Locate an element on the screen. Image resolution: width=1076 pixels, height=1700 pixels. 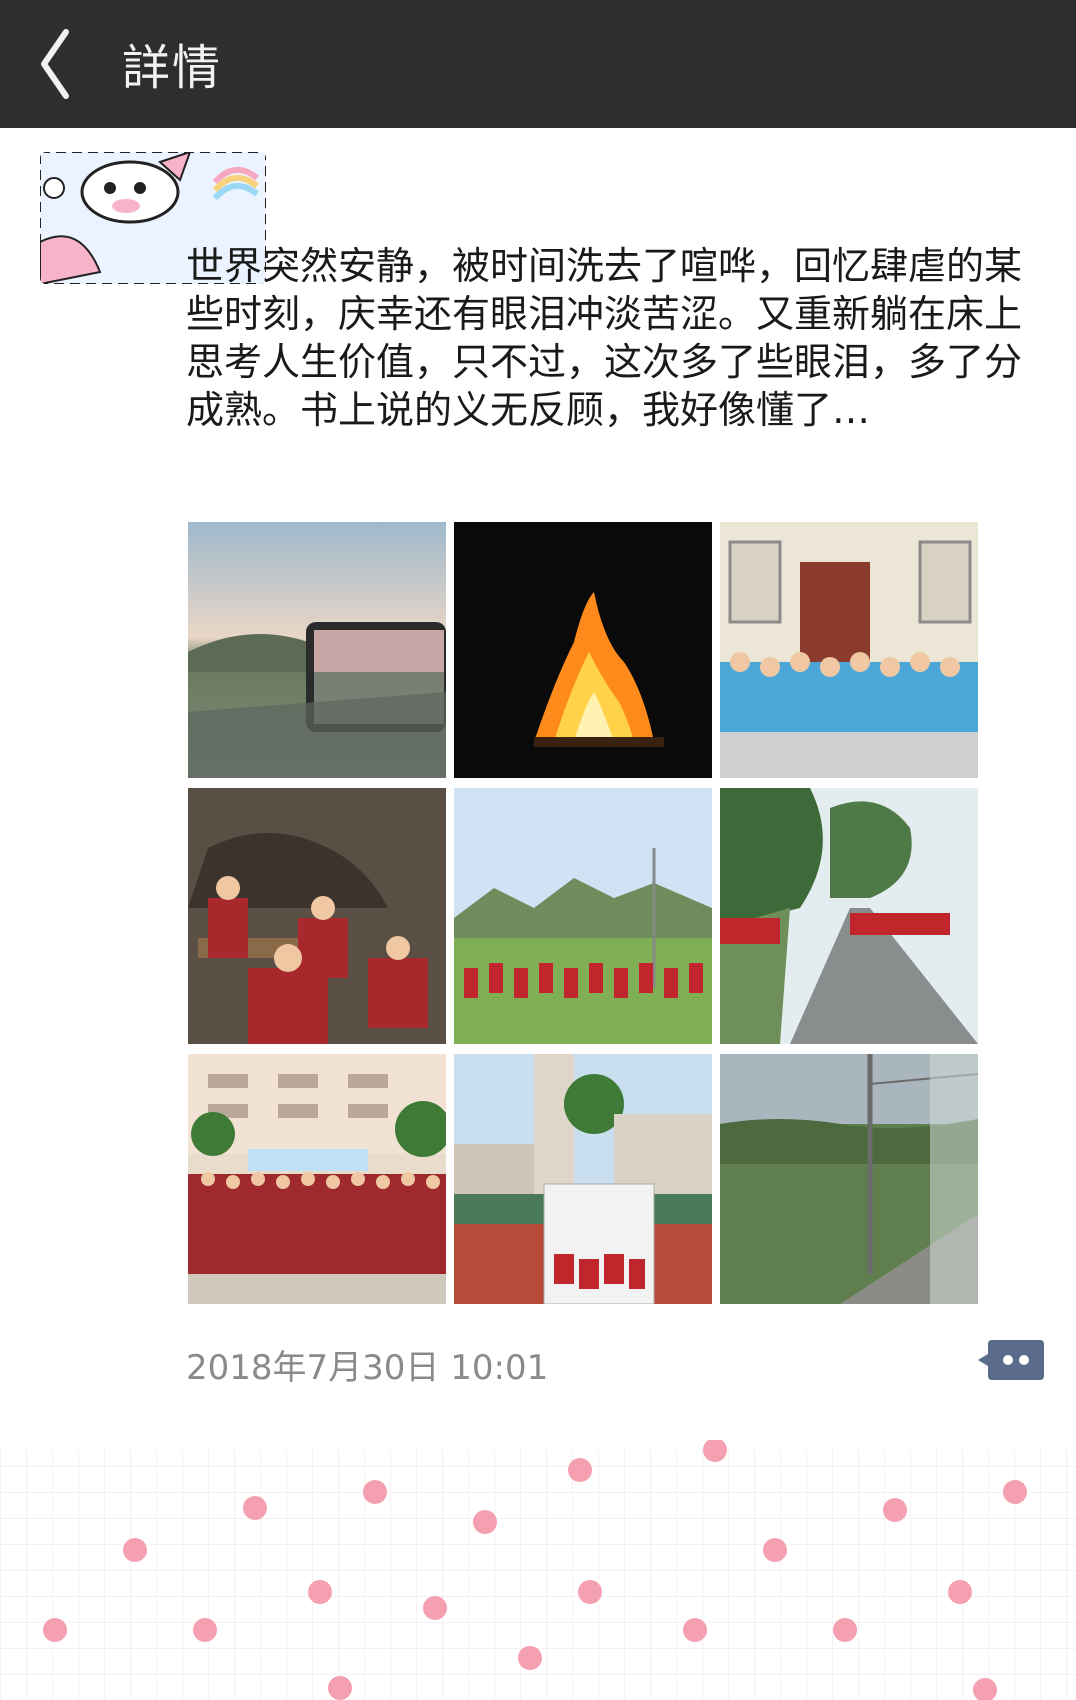
school-yard-photo is located at coordinates (583, 1179).